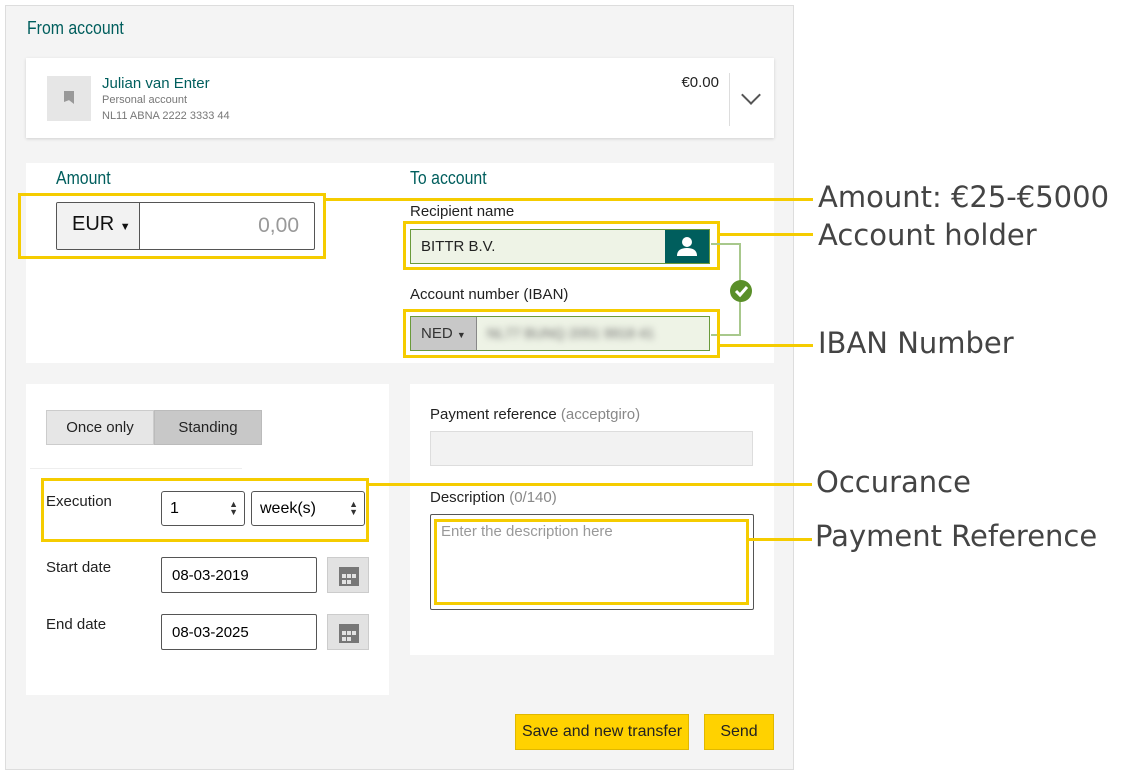 The height and width of the screenshot is (776, 1131). What do you see at coordinates (489, 294) in the screenshot?
I see `iban-label: Account number (IBAN)` at bounding box center [489, 294].